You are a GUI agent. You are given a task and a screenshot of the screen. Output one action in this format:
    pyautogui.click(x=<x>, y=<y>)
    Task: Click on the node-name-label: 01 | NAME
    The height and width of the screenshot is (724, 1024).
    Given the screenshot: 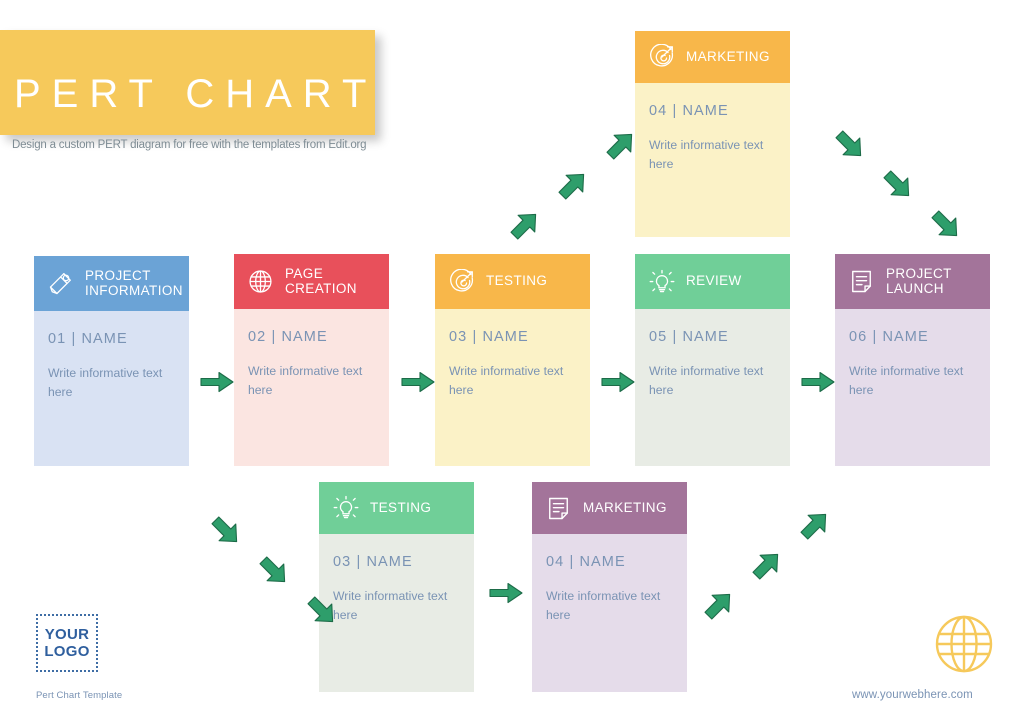 What is the action you would take?
    pyautogui.click(x=88, y=339)
    